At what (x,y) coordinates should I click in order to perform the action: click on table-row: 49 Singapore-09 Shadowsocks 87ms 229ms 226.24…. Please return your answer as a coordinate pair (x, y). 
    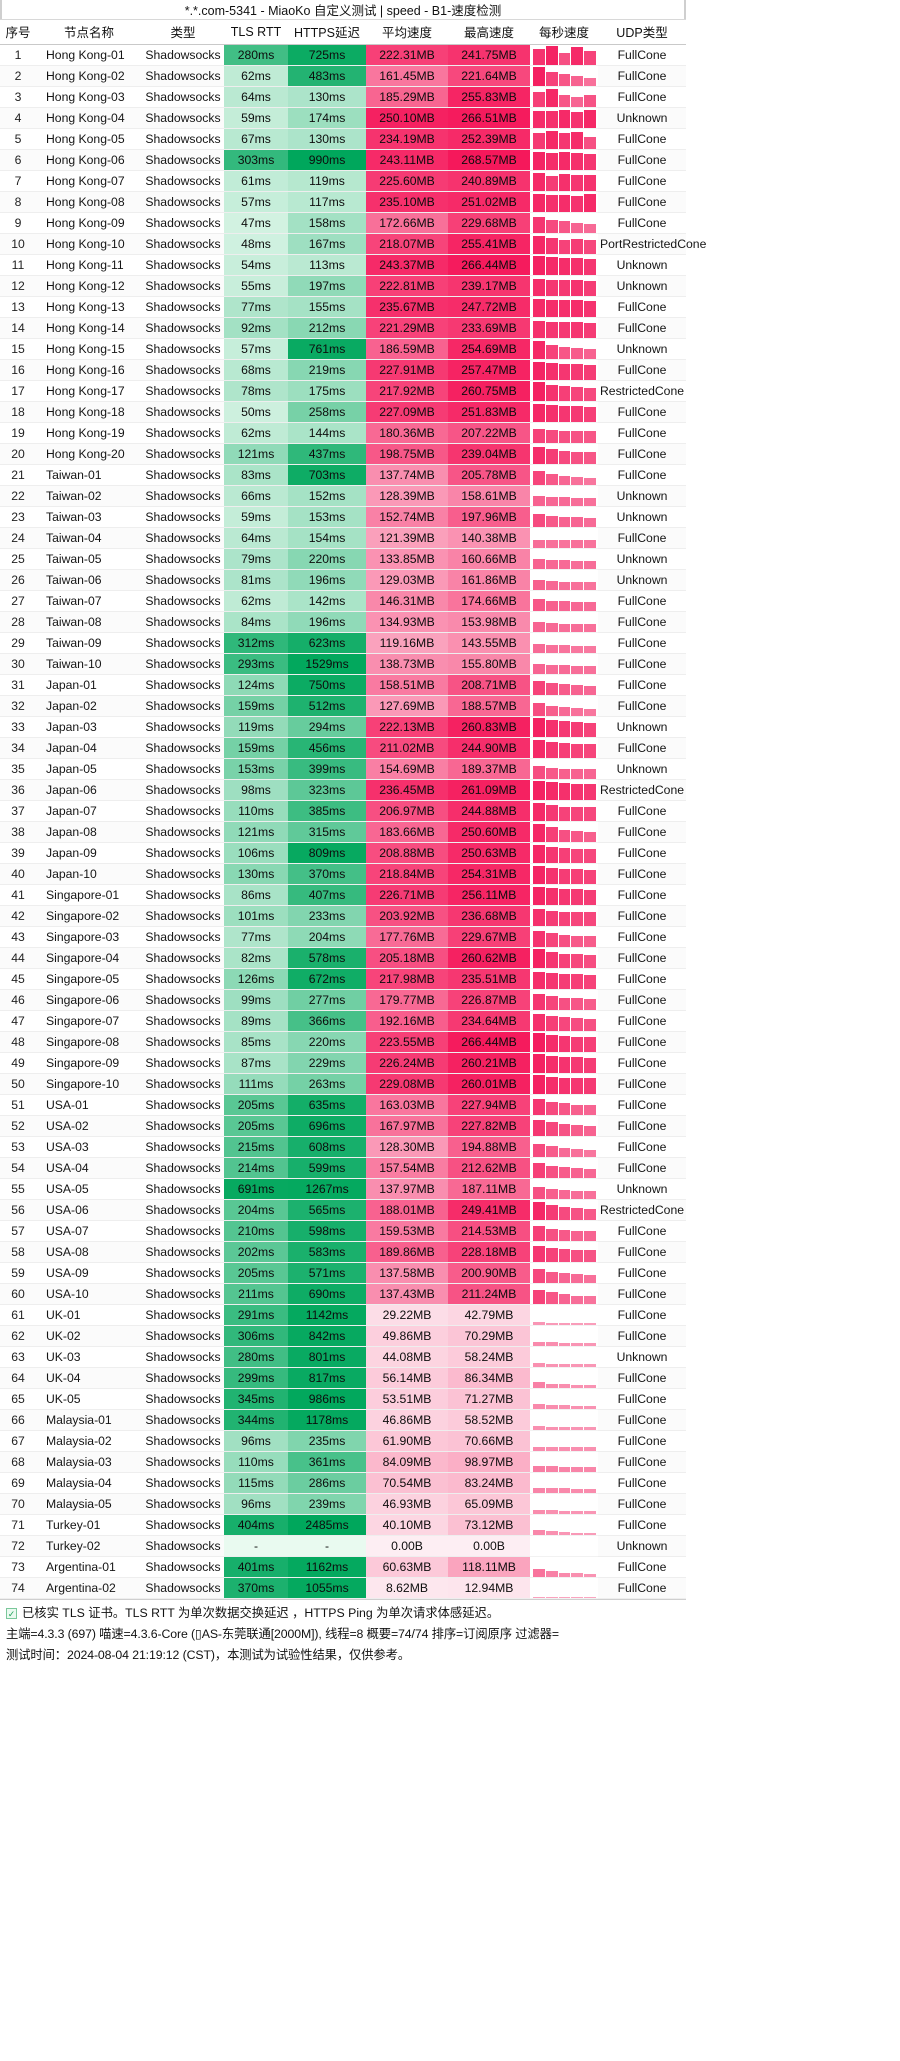
    Looking at the image, I should click on (343, 1063).